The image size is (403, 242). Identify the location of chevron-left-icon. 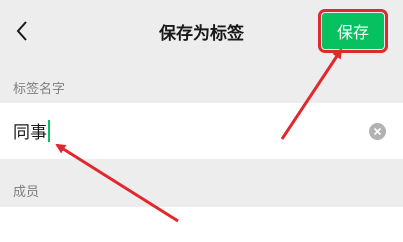
(21, 31).